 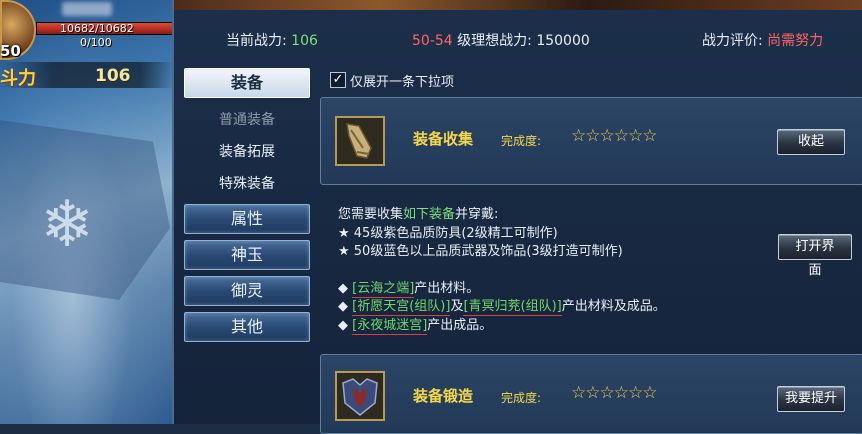 What do you see at coordinates (371, 214) in the screenshot?
I see `desc-intro-a: 您需要收集` at bounding box center [371, 214].